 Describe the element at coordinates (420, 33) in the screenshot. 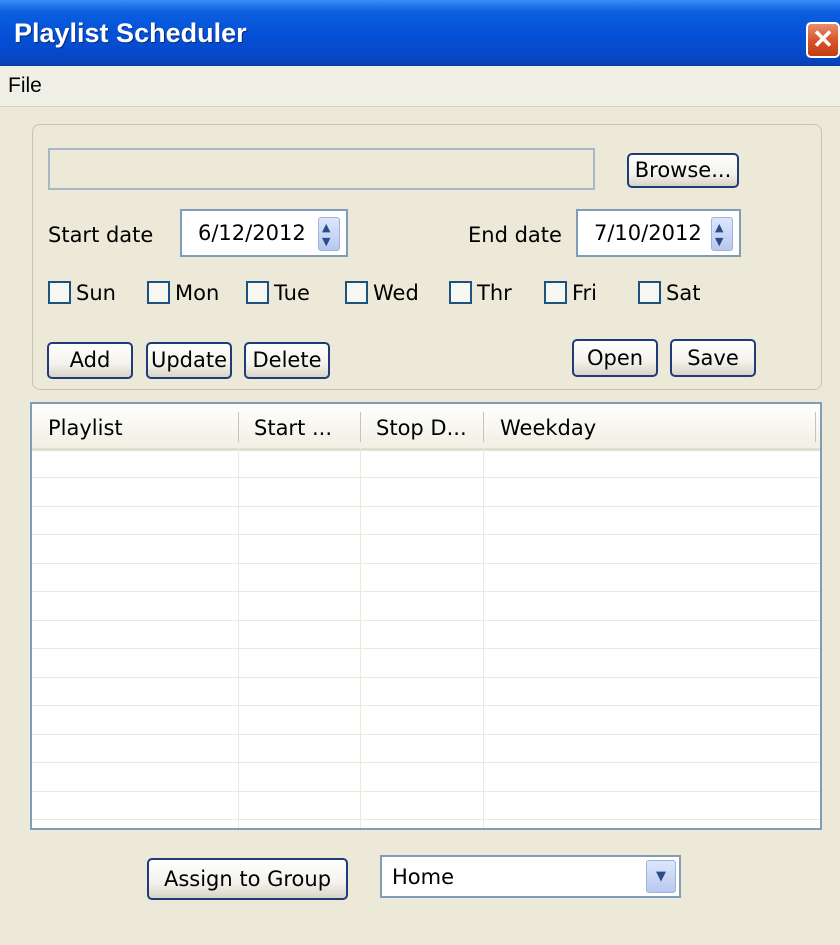

I see `title-bar: Playlist Scheduler ✕` at that location.